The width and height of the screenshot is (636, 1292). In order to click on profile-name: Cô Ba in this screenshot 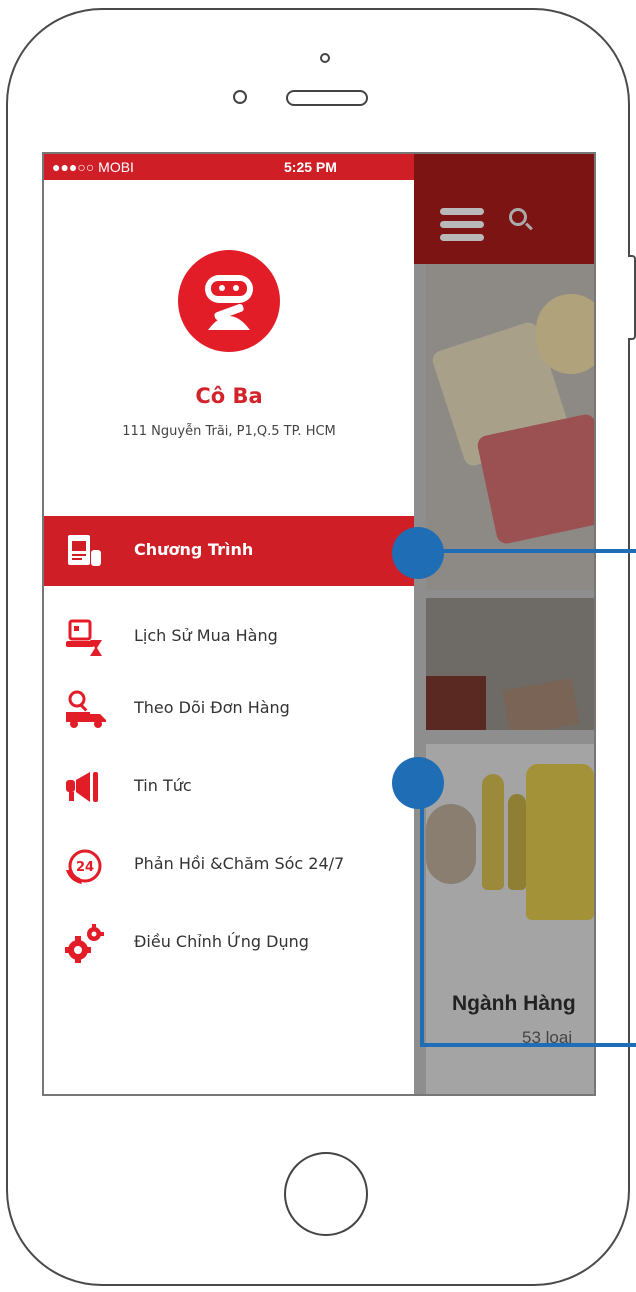, I will do `click(229, 396)`.